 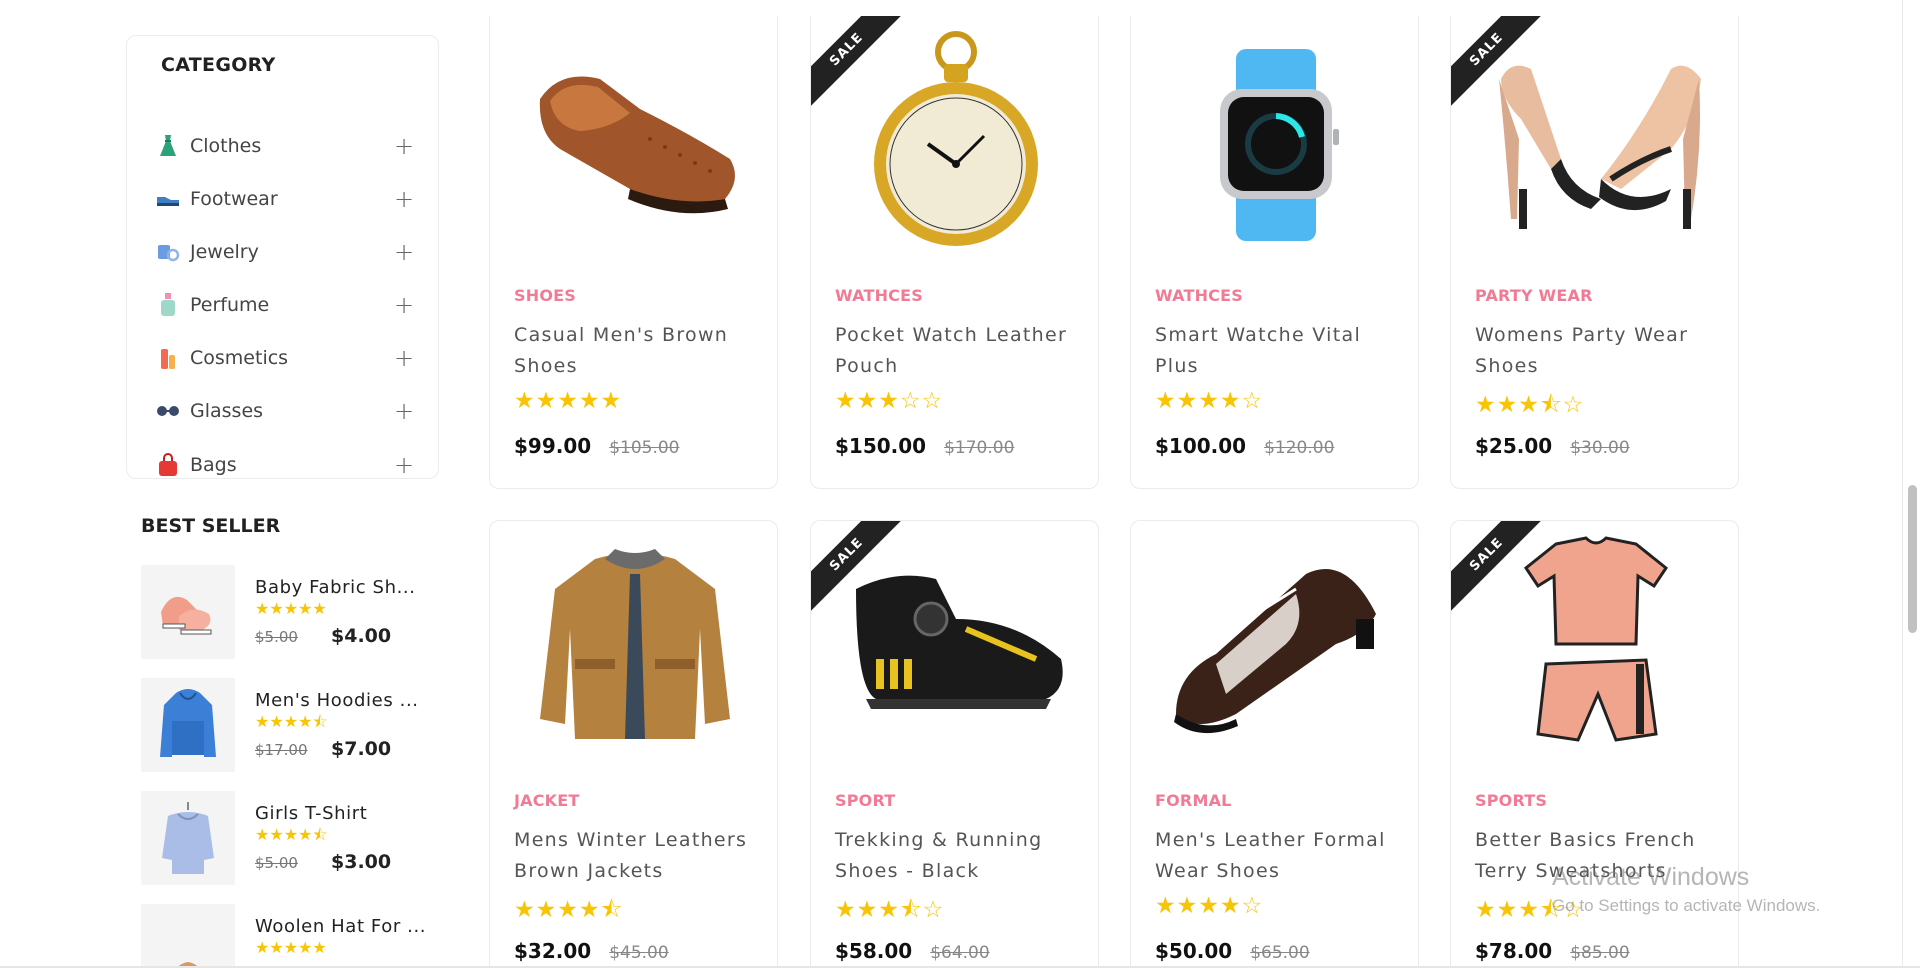 What do you see at coordinates (957, 856) in the screenshot?
I see `product-title: Trekking & Running Shoes - Black` at bounding box center [957, 856].